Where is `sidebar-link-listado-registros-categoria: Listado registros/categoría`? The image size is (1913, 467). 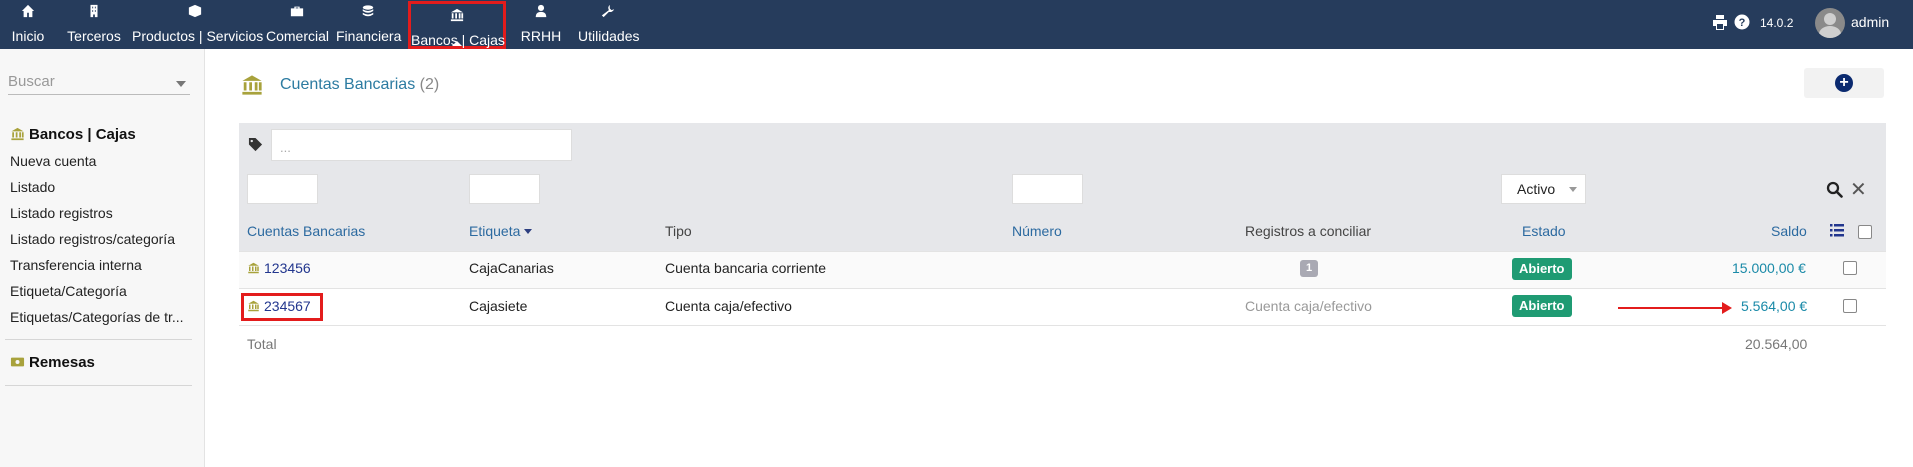 sidebar-link-listado-registros-categoria: Listado registros/categoría is located at coordinates (102, 239).